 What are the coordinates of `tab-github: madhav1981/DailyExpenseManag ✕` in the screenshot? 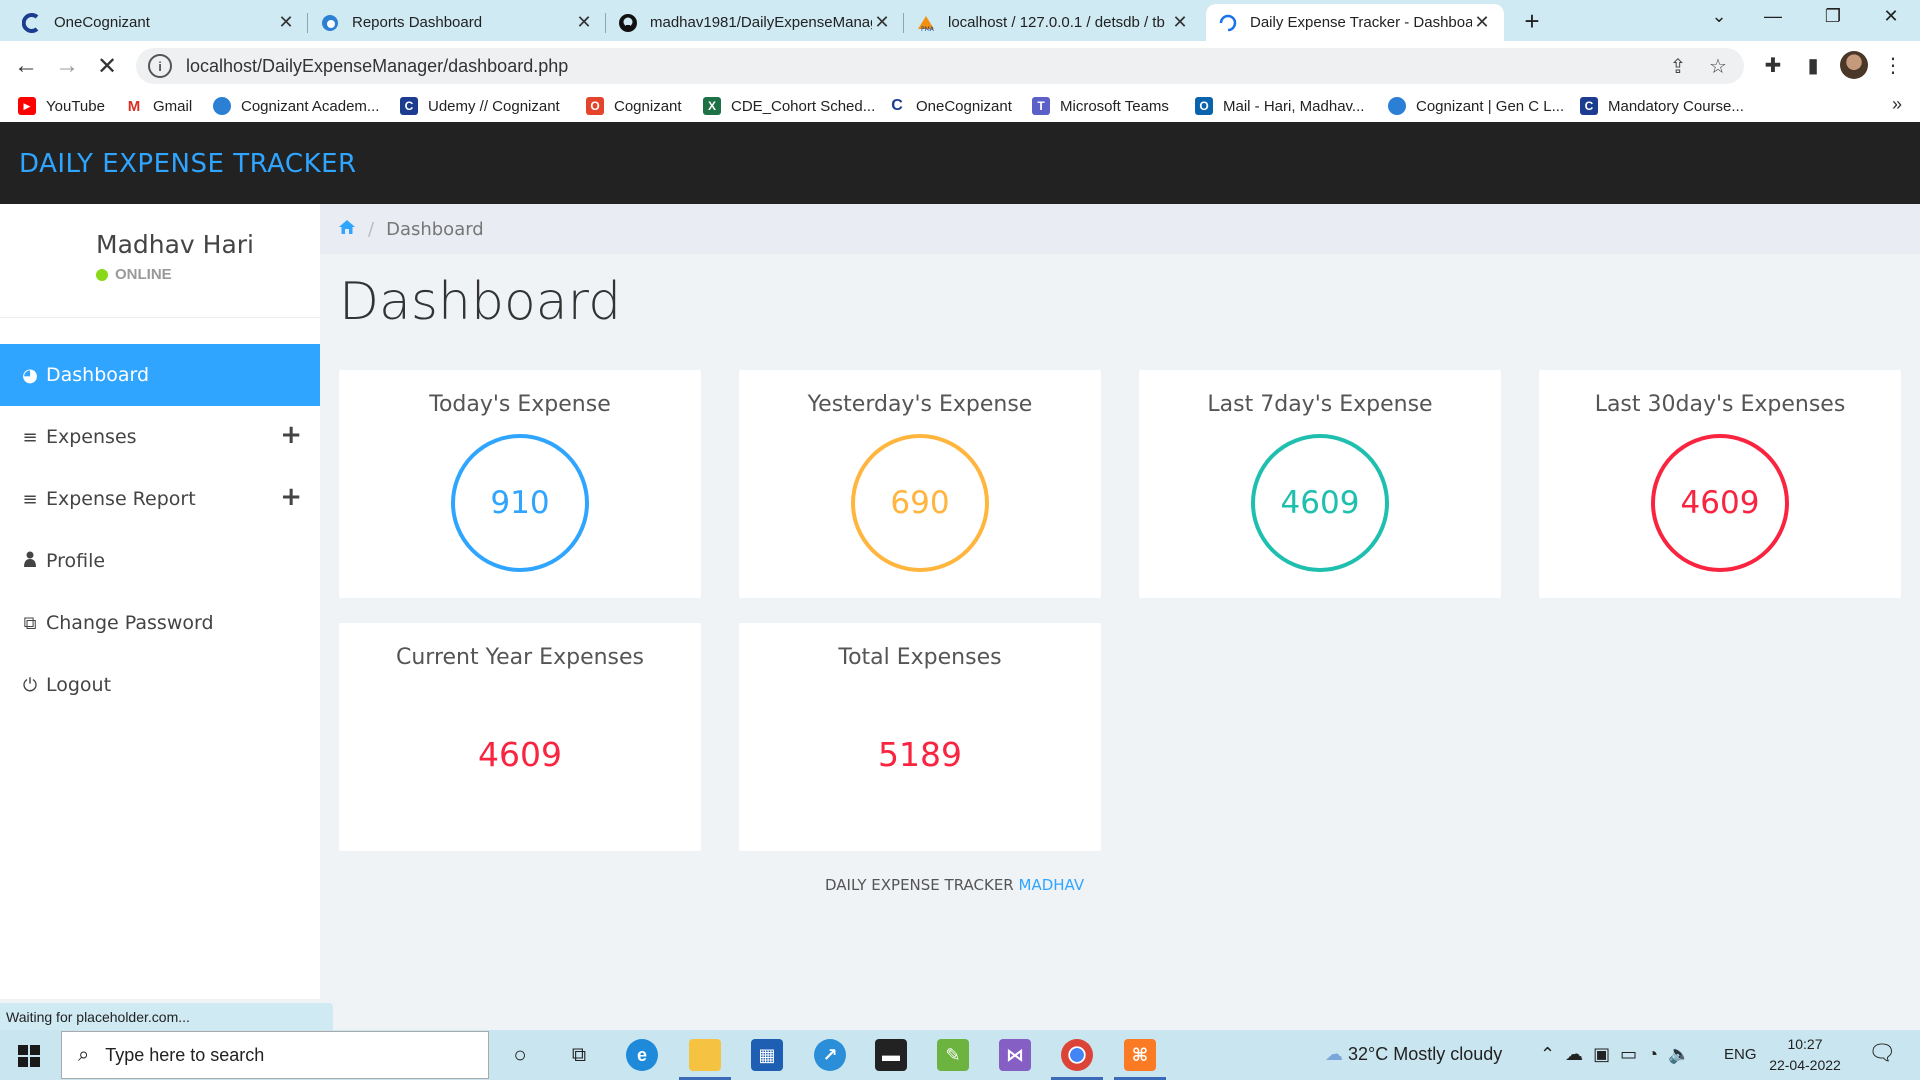 It's located at (755, 22).